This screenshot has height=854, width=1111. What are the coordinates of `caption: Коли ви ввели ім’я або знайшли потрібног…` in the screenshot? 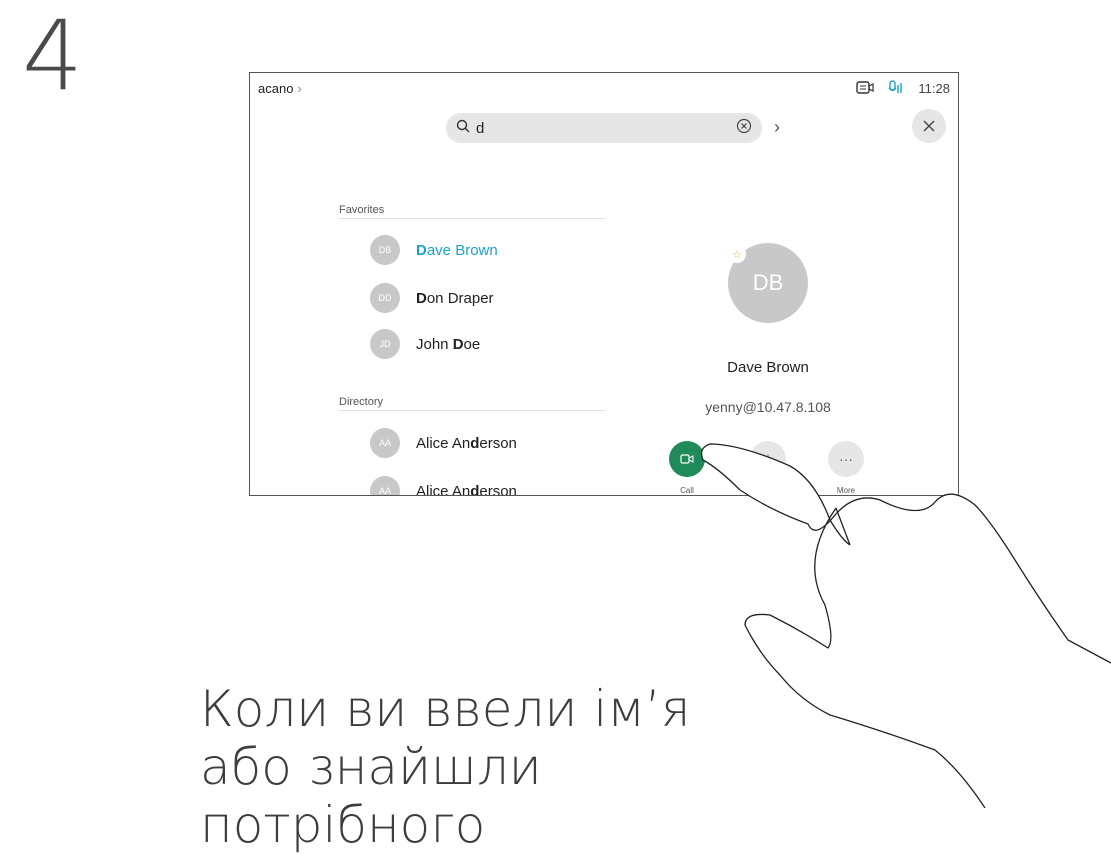 It's located at (445, 767).